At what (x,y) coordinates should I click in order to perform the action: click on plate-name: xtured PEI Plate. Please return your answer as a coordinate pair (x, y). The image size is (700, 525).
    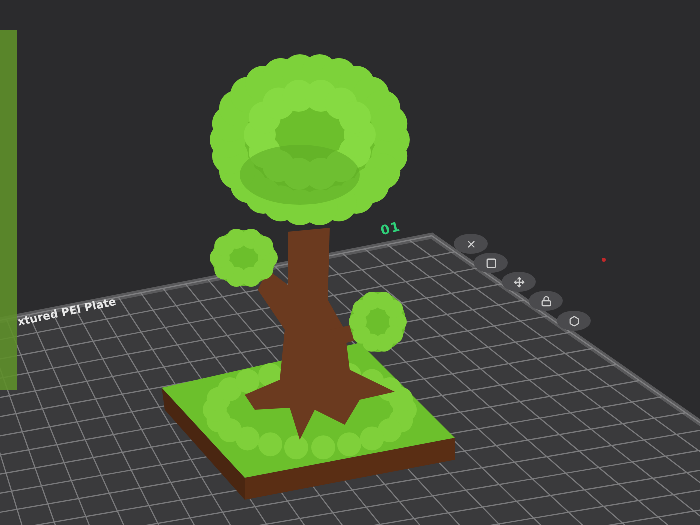
    Looking at the image, I should click on (67, 312).